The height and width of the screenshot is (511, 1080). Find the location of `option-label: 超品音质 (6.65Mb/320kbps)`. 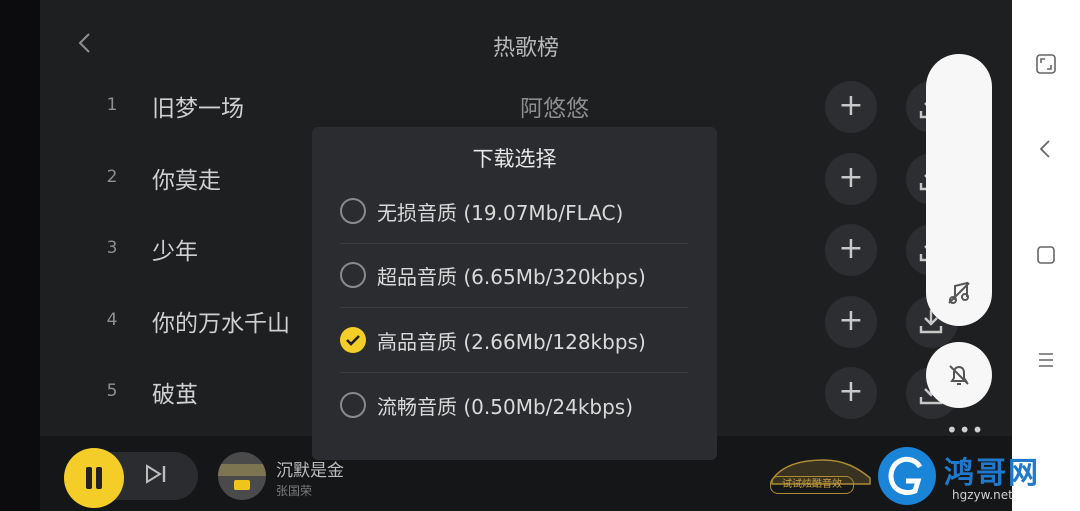

option-label: 超品音质 (6.65Mb/320kbps) is located at coordinates (511, 277).